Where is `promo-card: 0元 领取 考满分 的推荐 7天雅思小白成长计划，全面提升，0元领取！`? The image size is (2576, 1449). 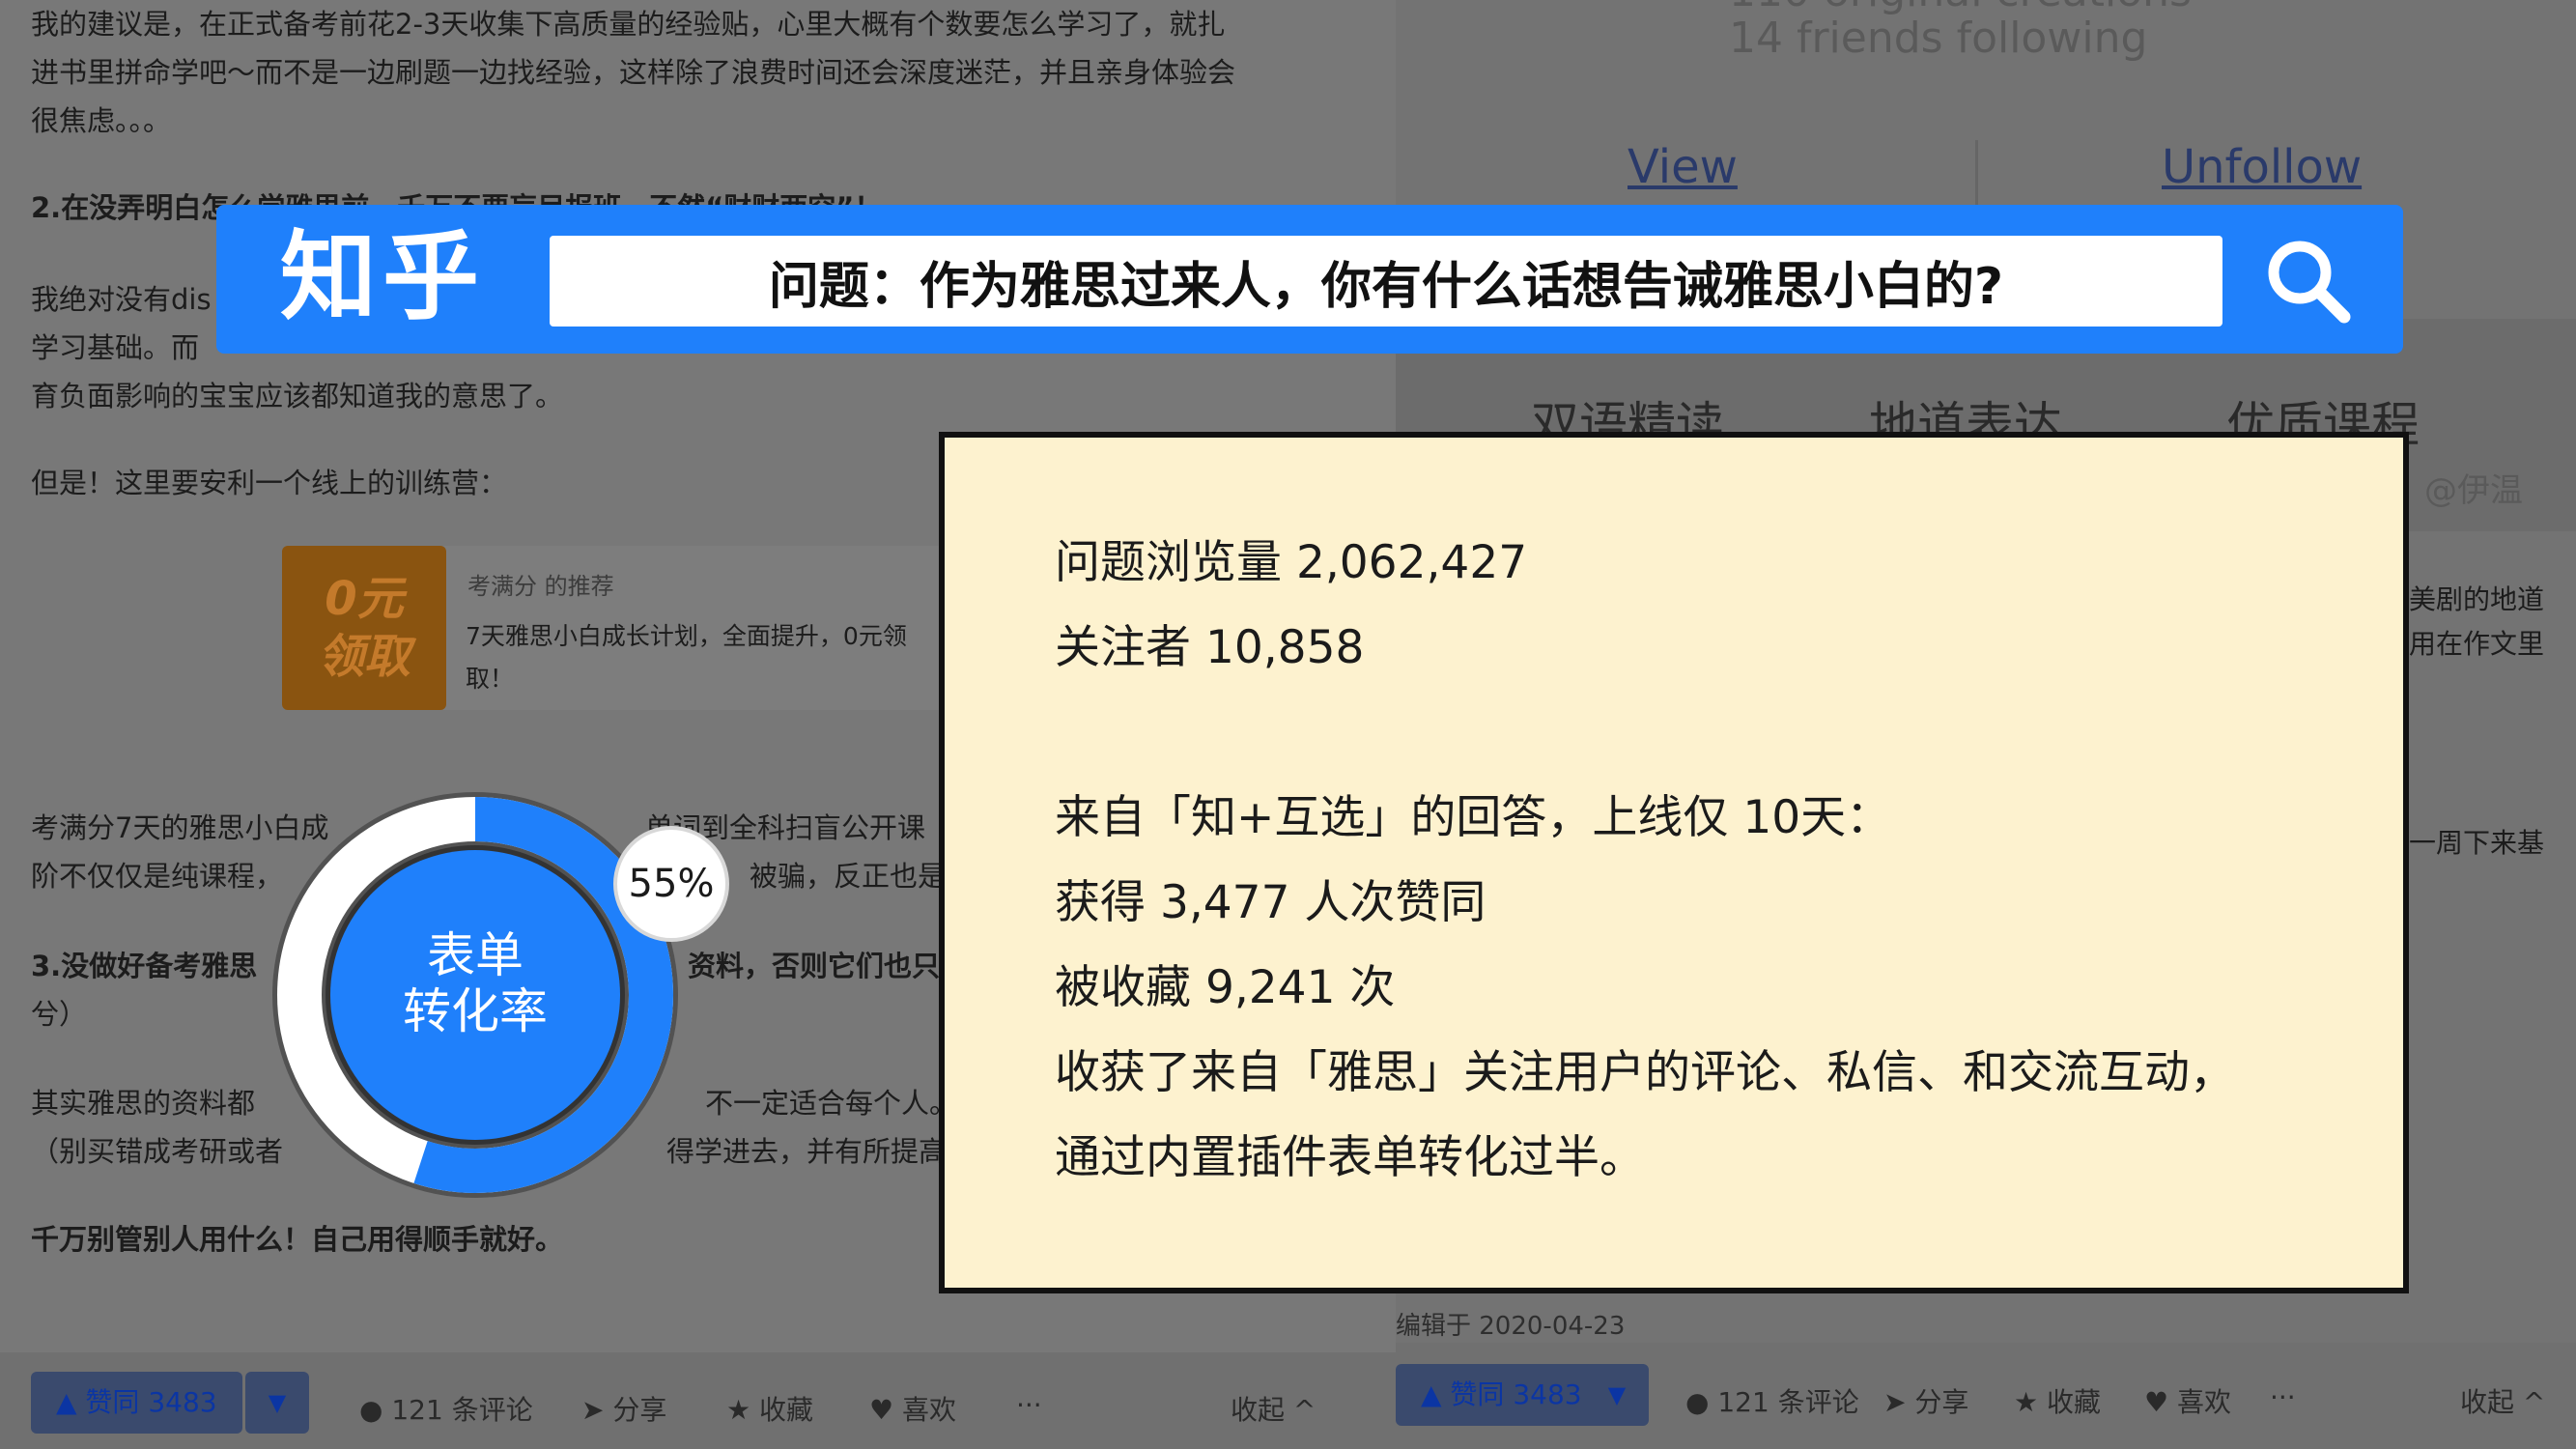 promo-card: 0元 领取 考满分 的推荐 7天雅思小白成长计划，全面提升，0元领取！ is located at coordinates (620, 628).